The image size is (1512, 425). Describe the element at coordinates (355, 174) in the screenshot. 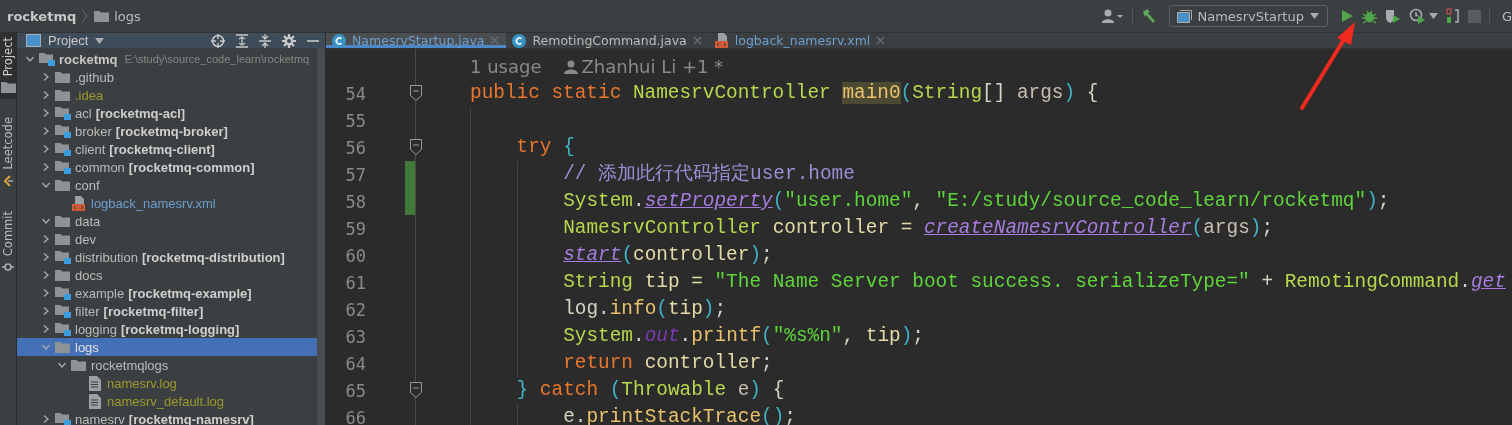

I see `line-number: 57` at that location.